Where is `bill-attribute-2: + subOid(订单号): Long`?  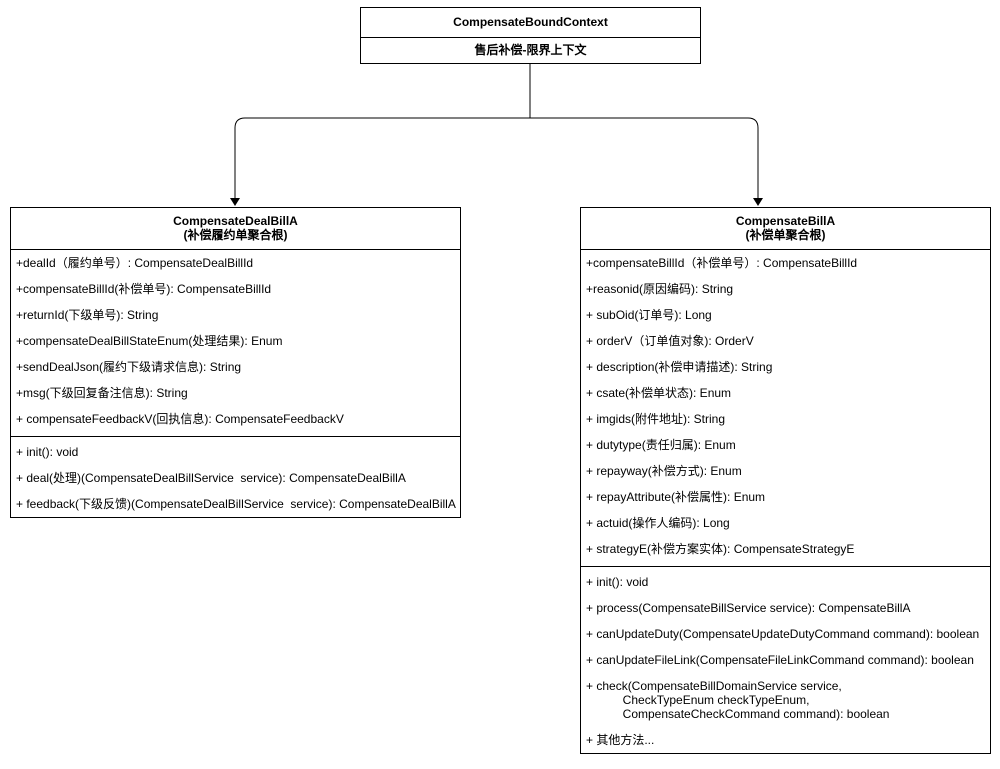
bill-attribute-2: + subOid(订单号): Long is located at coordinates (649, 315).